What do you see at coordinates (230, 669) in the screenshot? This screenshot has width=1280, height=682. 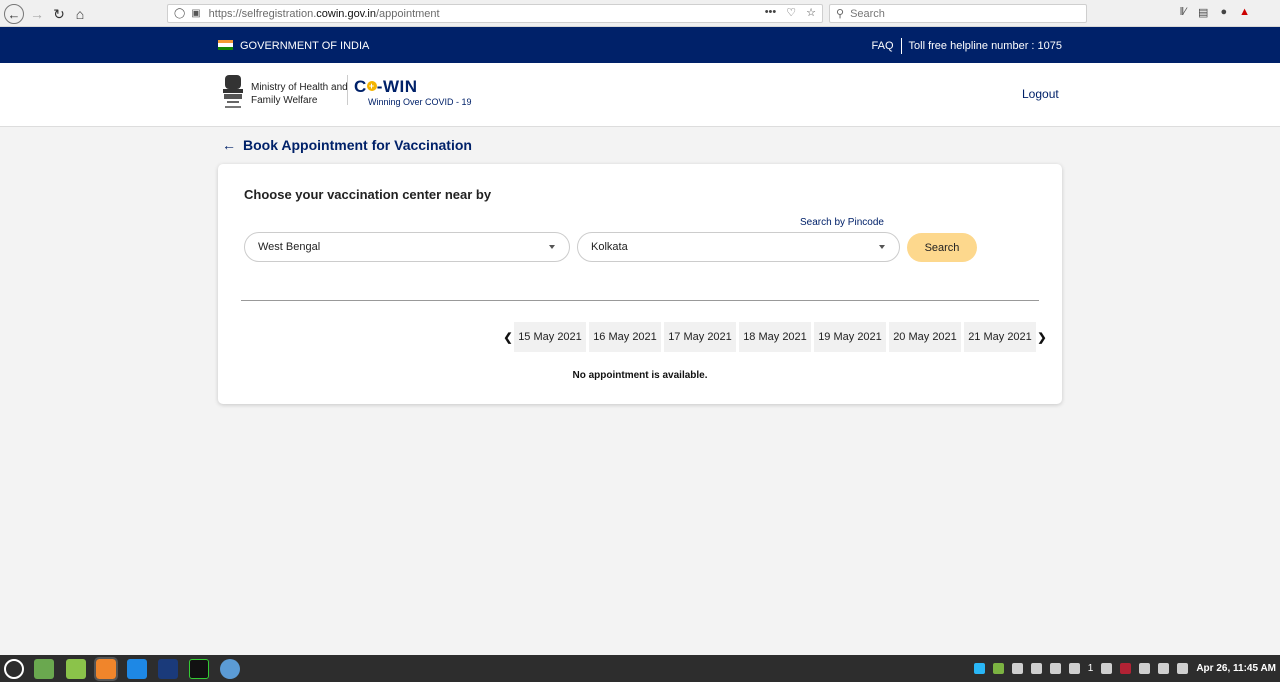 I see `network-app-icon` at bounding box center [230, 669].